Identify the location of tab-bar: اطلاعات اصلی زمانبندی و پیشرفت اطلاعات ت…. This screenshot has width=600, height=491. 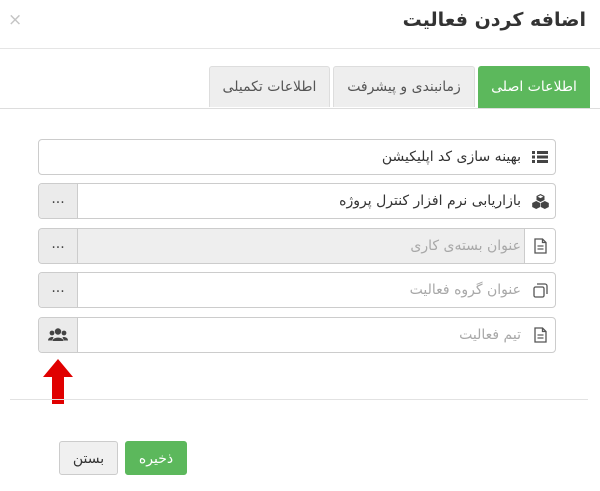
(300, 87).